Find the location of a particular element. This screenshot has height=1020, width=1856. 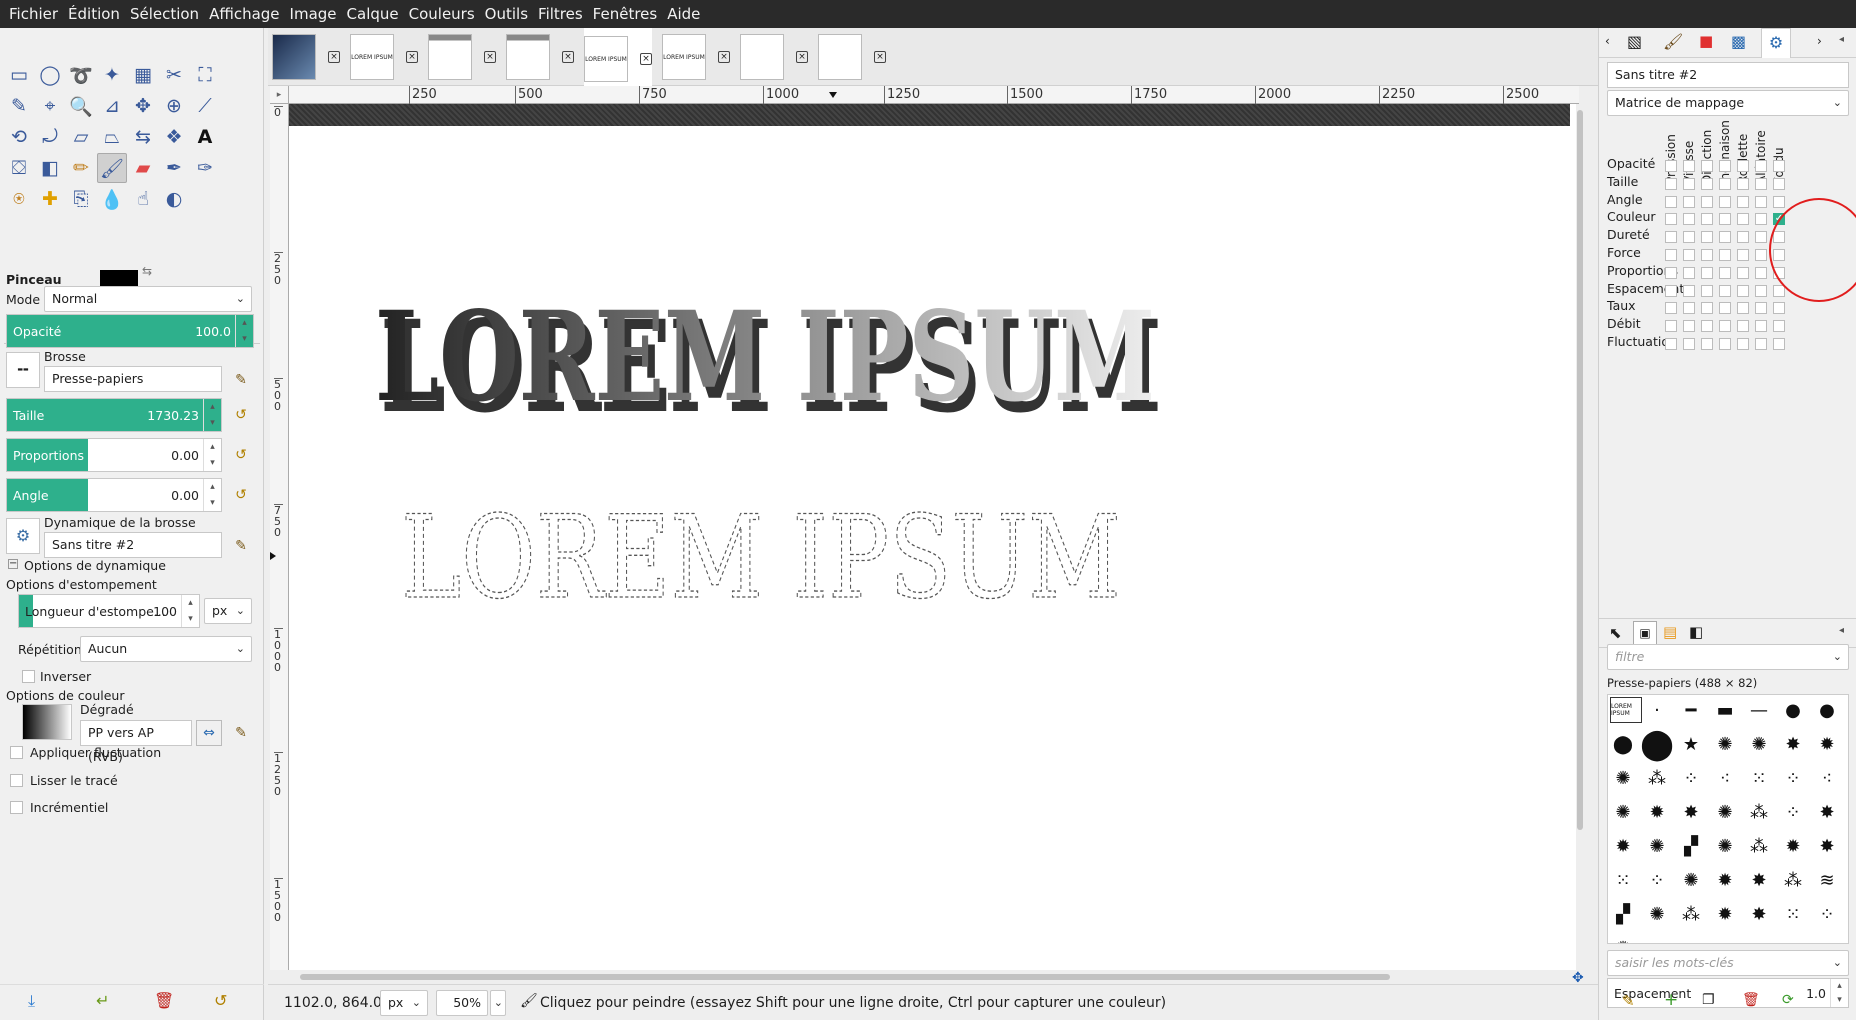

brush-filter-field: filtre ⌄ is located at coordinates (1728, 657).